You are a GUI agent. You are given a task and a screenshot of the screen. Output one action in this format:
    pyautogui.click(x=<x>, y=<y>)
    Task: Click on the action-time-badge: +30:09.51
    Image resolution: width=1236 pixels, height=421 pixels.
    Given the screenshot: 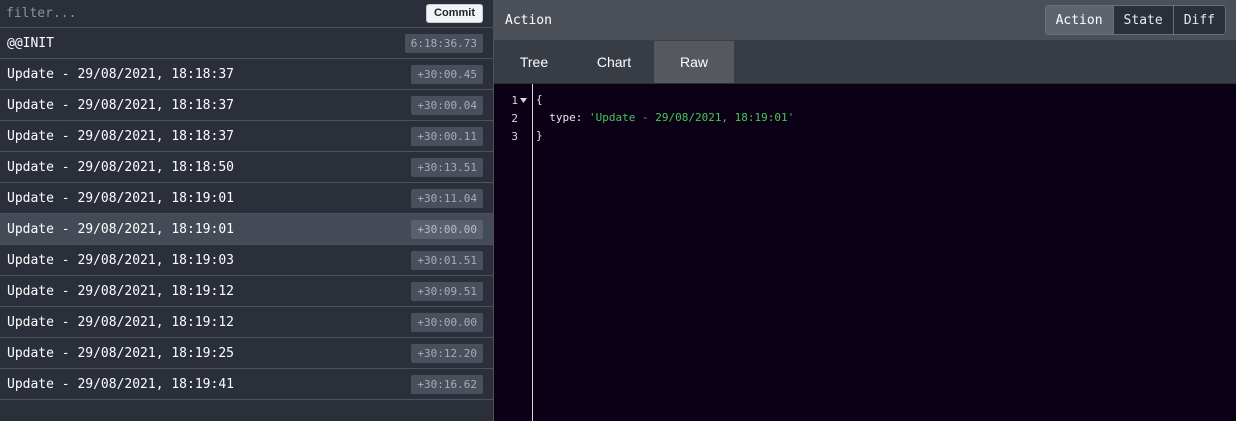 What is the action you would take?
    pyautogui.click(x=447, y=291)
    